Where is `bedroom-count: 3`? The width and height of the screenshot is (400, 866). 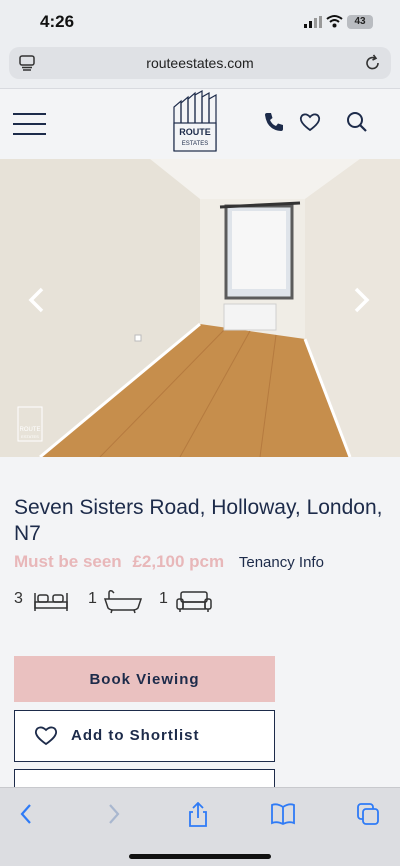 bedroom-count: 3 is located at coordinates (18, 598).